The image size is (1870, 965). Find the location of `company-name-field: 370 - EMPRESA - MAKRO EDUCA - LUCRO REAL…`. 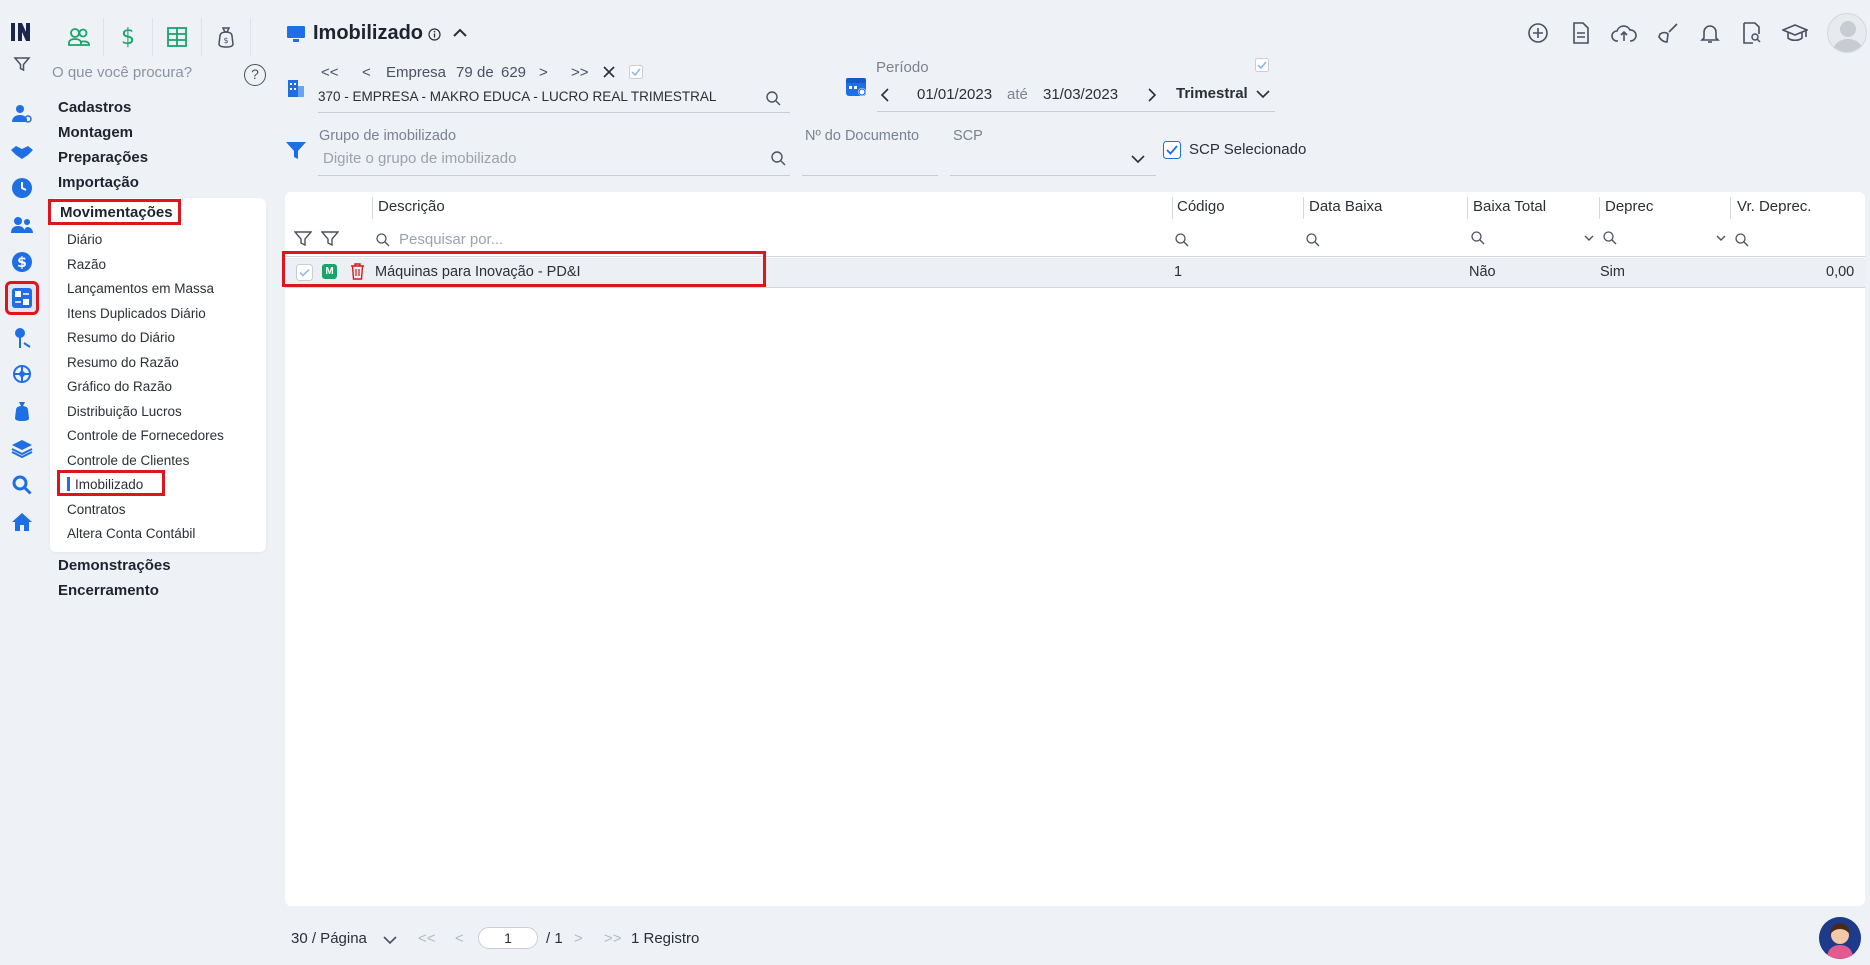

company-name-field: 370 - EMPRESA - MAKRO EDUCA - LUCRO REAL… is located at coordinates (554, 100).